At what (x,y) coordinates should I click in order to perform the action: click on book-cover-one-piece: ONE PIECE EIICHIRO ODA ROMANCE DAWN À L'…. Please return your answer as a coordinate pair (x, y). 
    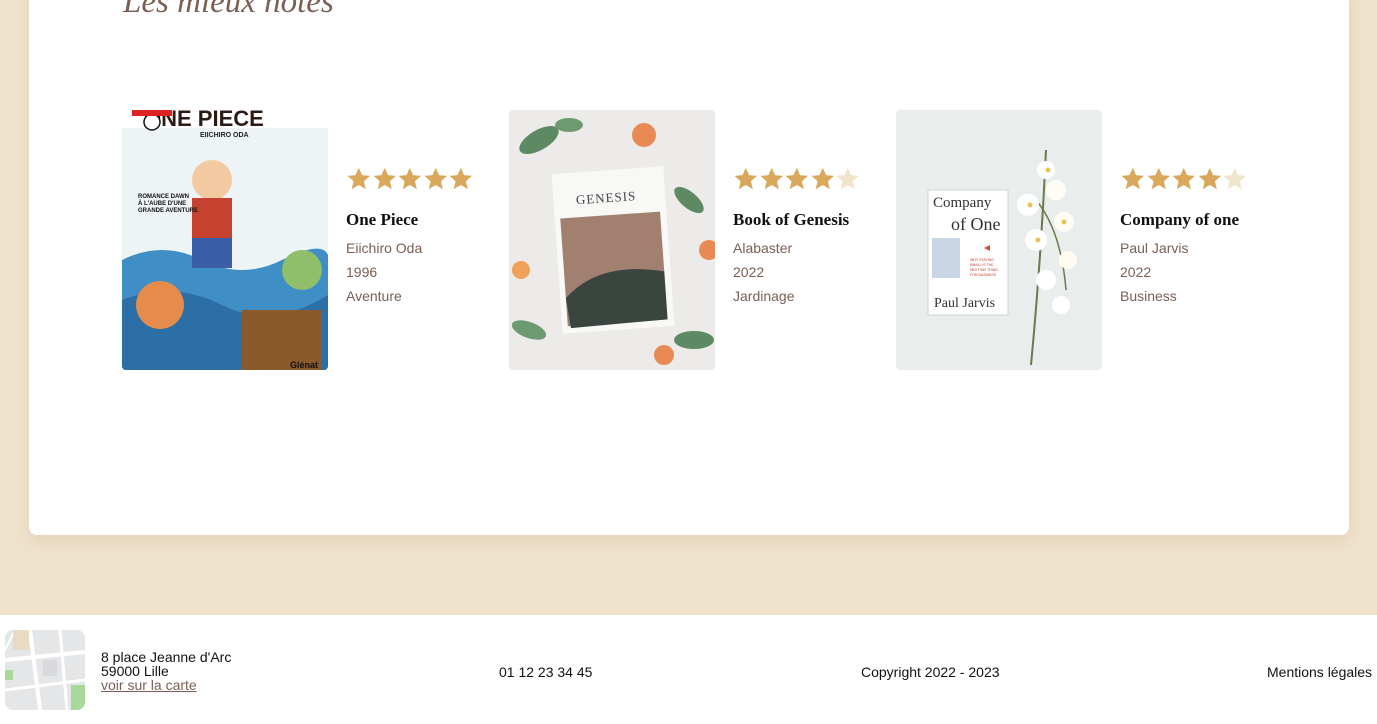
    Looking at the image, I should click on (225, 240).